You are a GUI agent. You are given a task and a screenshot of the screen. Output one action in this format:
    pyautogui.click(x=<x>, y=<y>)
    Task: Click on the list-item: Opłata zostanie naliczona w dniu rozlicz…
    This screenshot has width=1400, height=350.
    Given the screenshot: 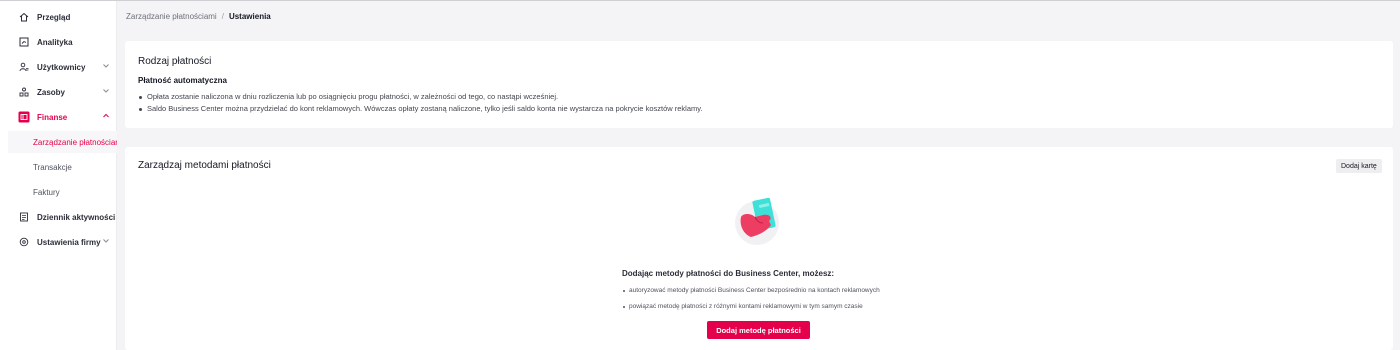 What is the action you would take?
    pyautogui.click(x=420, y=97)
    